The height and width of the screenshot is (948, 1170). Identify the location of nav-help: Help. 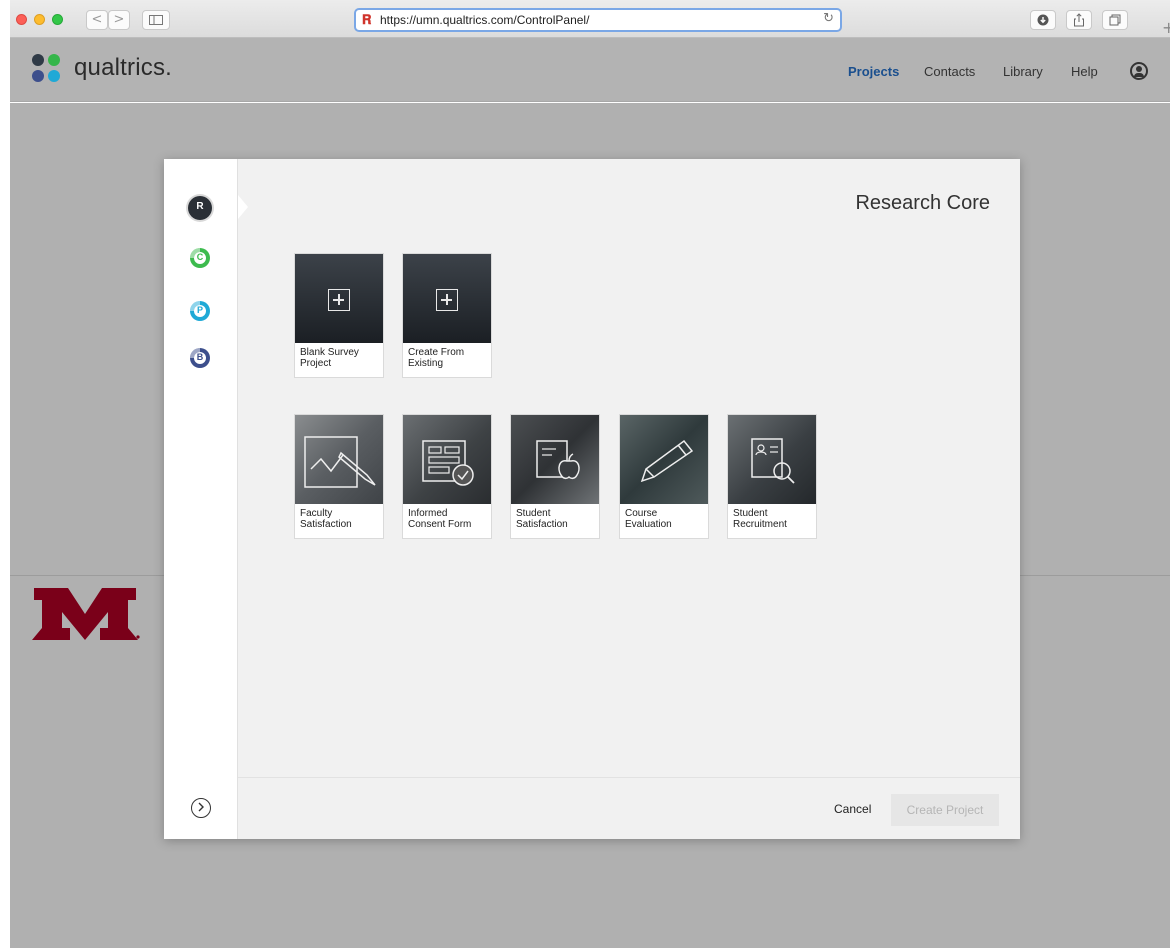
(1084, 71).